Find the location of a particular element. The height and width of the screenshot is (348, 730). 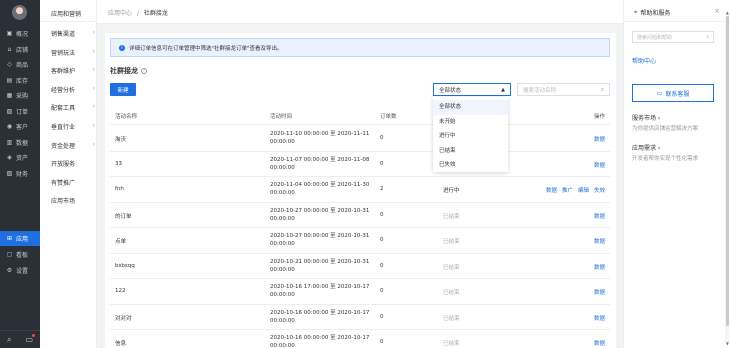

apps-icon: ⊞ is located at coordinates (9, 238).